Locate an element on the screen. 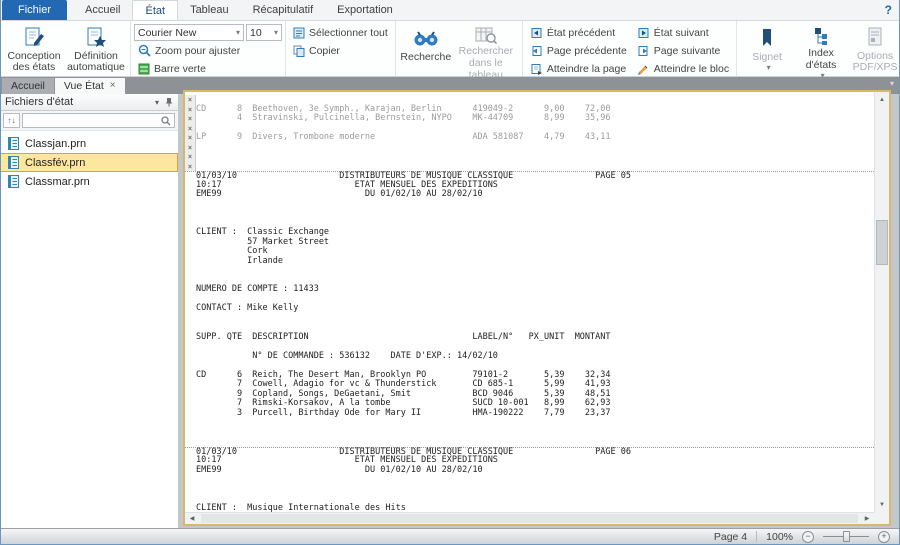 Image resolution: width=900 pixels, height=545 pixels. search-table-button: Rechercher dans le tableau is located at coordinates (486, 51).